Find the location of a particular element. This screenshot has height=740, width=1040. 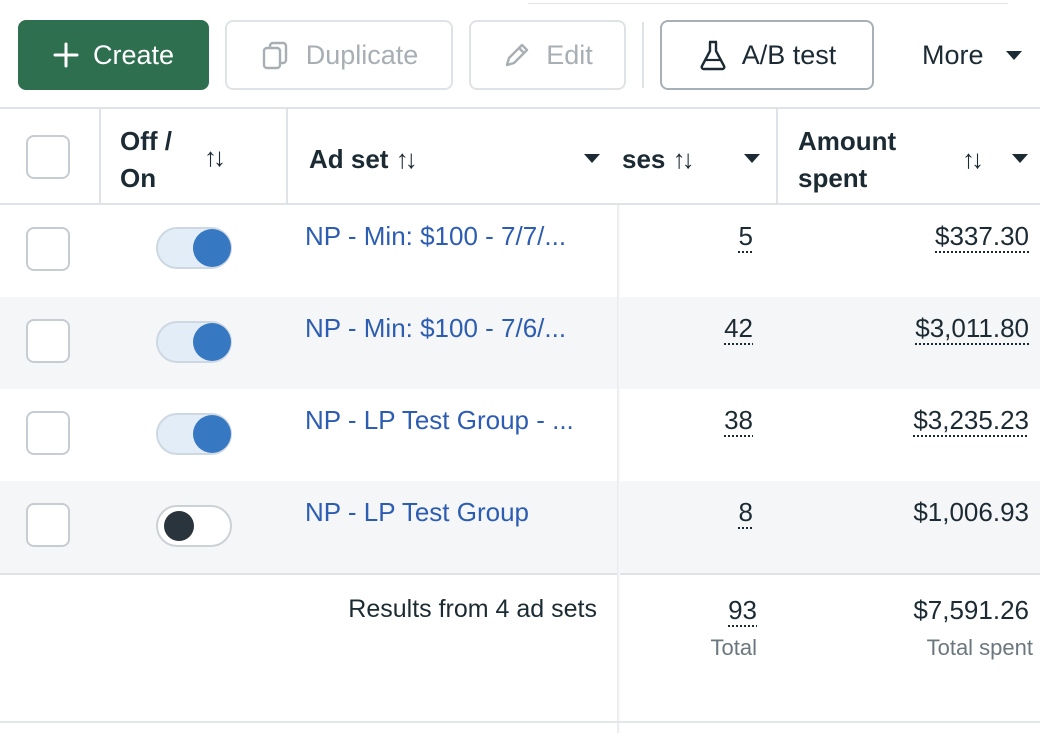

more-label: More is located at coordinates (953, 54).